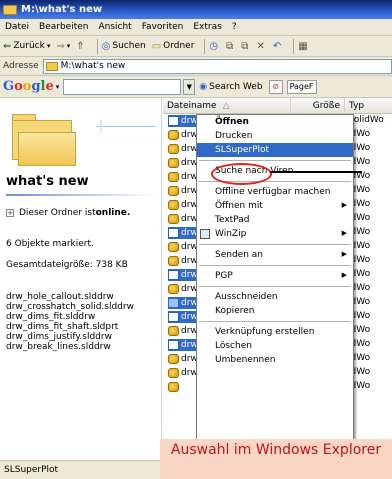 The width and height of the screenshot is (392, 479). What do you see at coordinates (326, 106) in the screenshot?
I see `column-size-label: Größe` at bounding box center [326, 106].